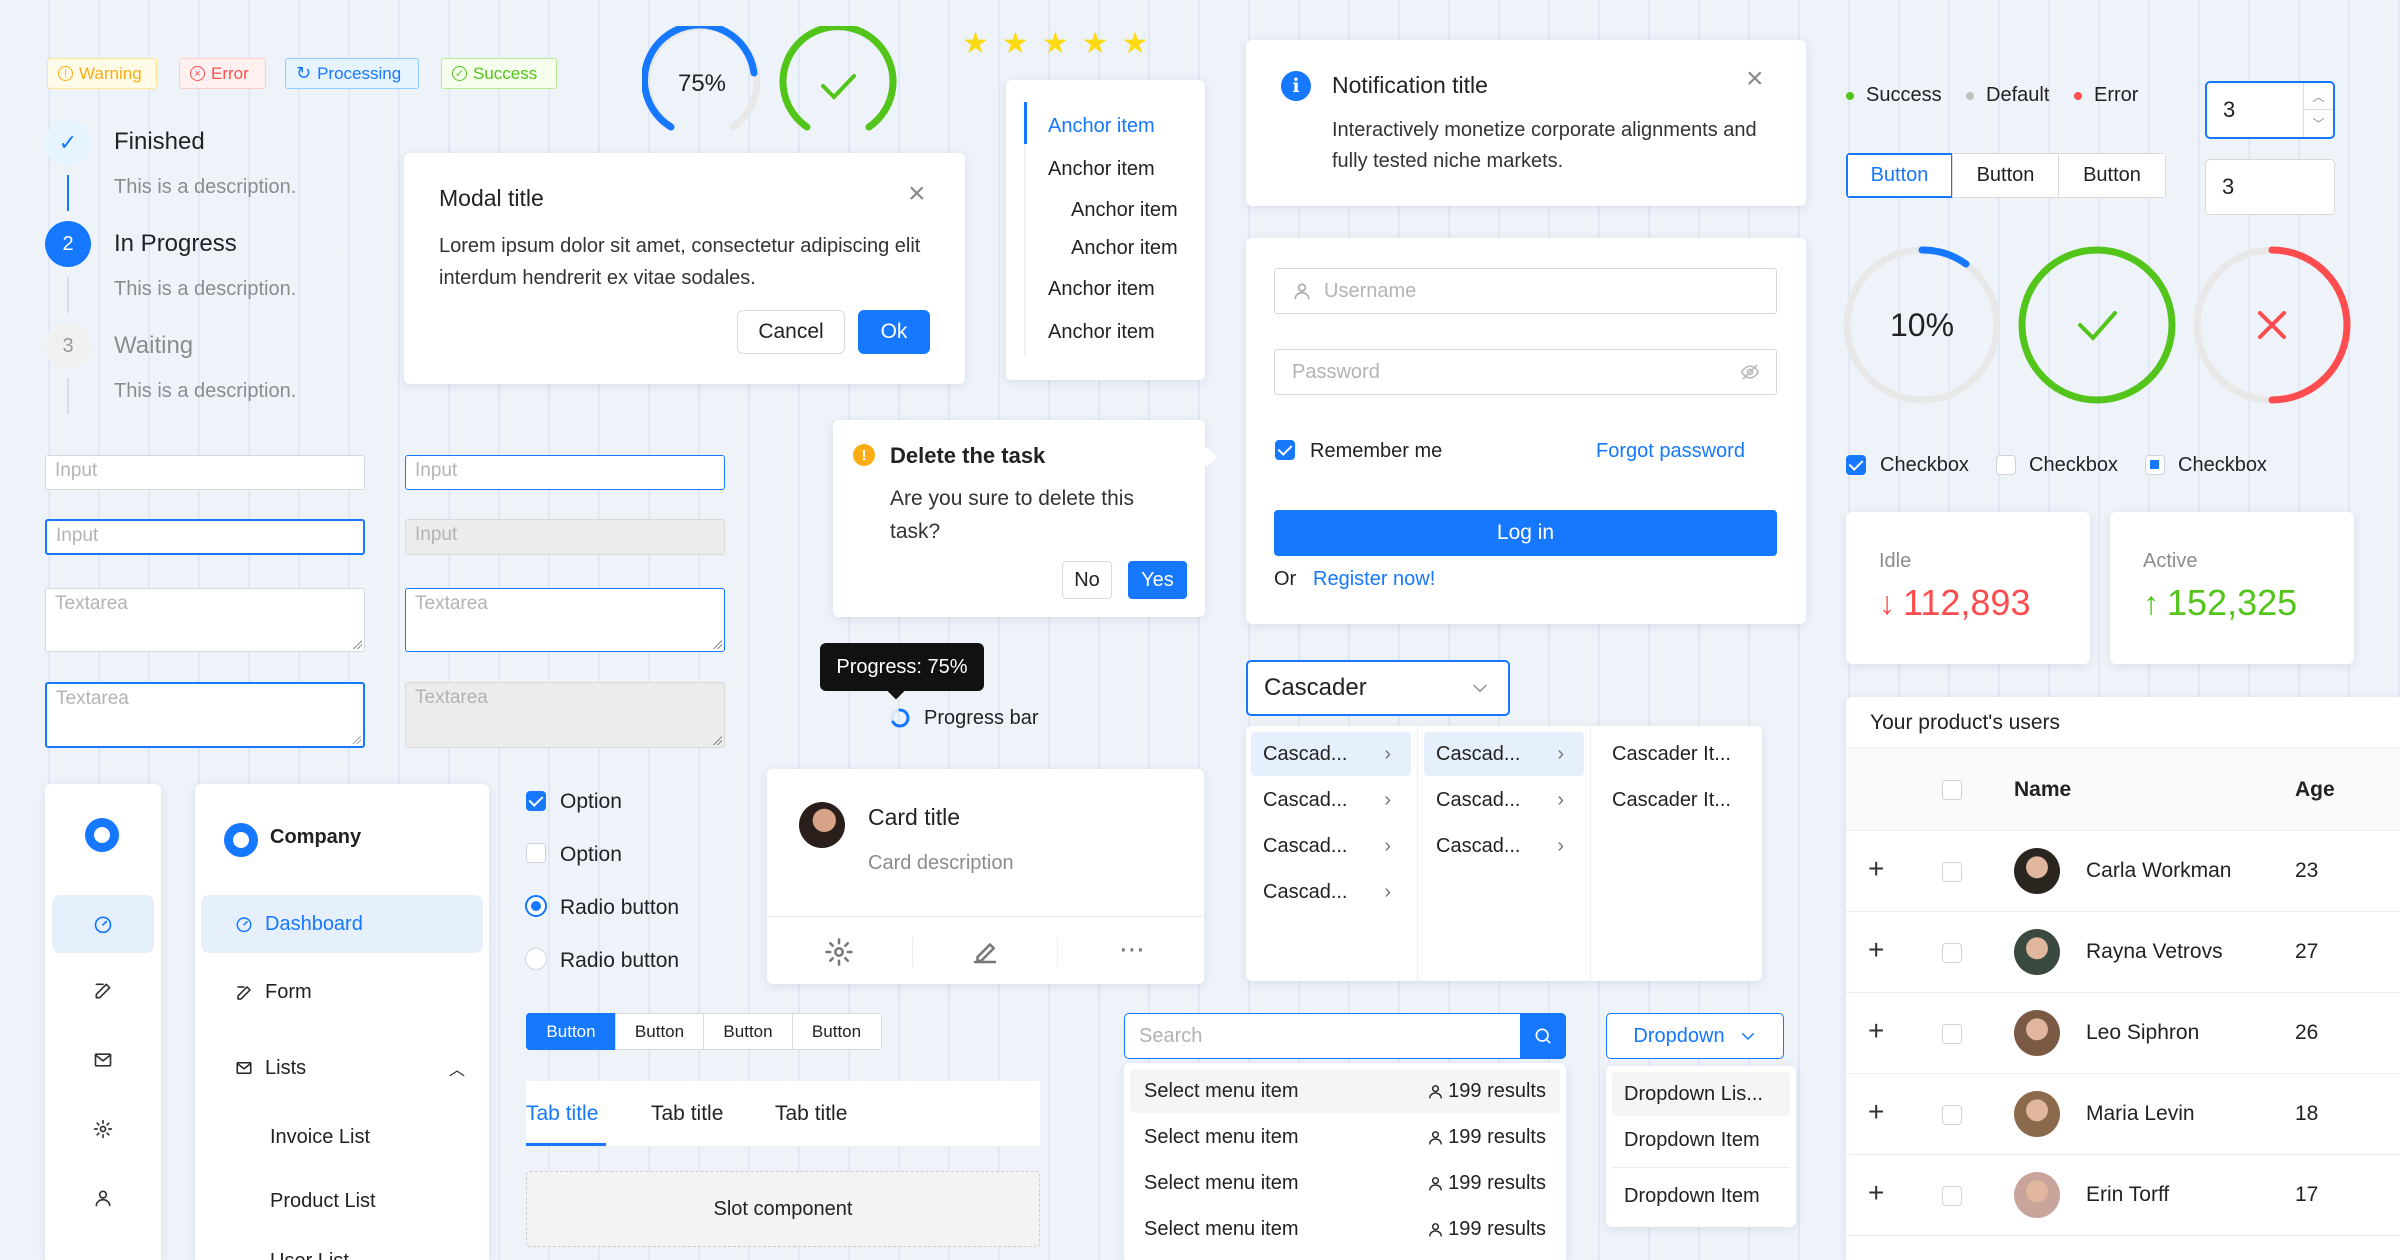  I want to click on table-row: + Rayna Vetrovs 27, so click(2123, 952).